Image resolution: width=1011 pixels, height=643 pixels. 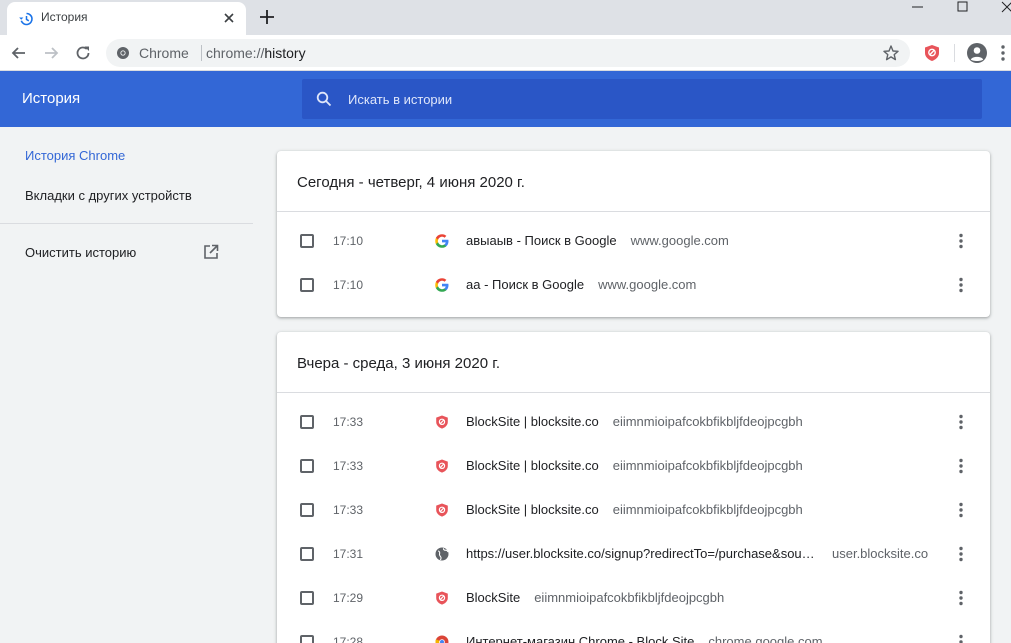 I want to click on sidebar-item-other-devices: Вкладки с других устройств, so click(x=108, y=195).